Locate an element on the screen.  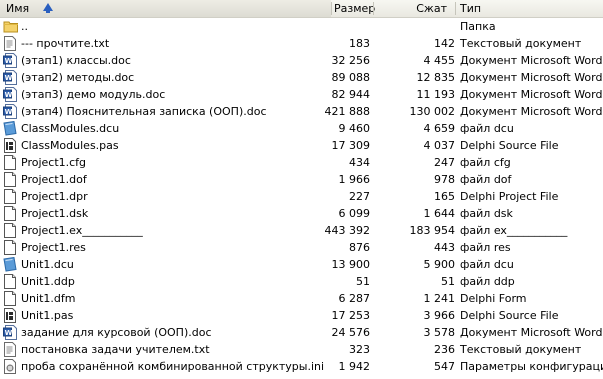
file-size: 1 942 is located at coordinates (354, 366).